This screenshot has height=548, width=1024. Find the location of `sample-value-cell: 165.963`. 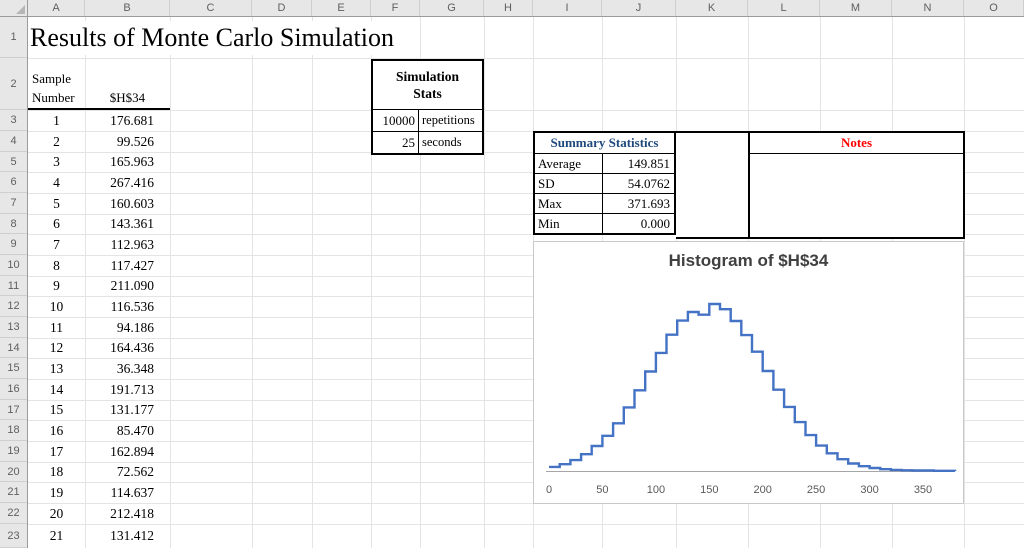

sample-value-cell: 165.963 is located at coordinates (127, 162).